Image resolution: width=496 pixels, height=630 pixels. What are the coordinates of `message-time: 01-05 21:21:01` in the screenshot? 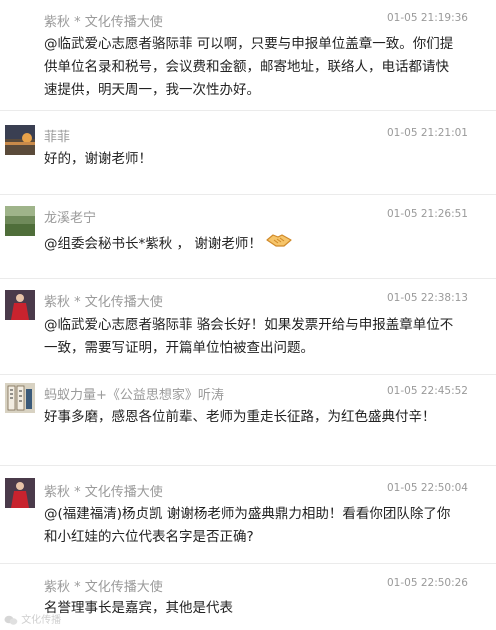 It's located at (427, 133).